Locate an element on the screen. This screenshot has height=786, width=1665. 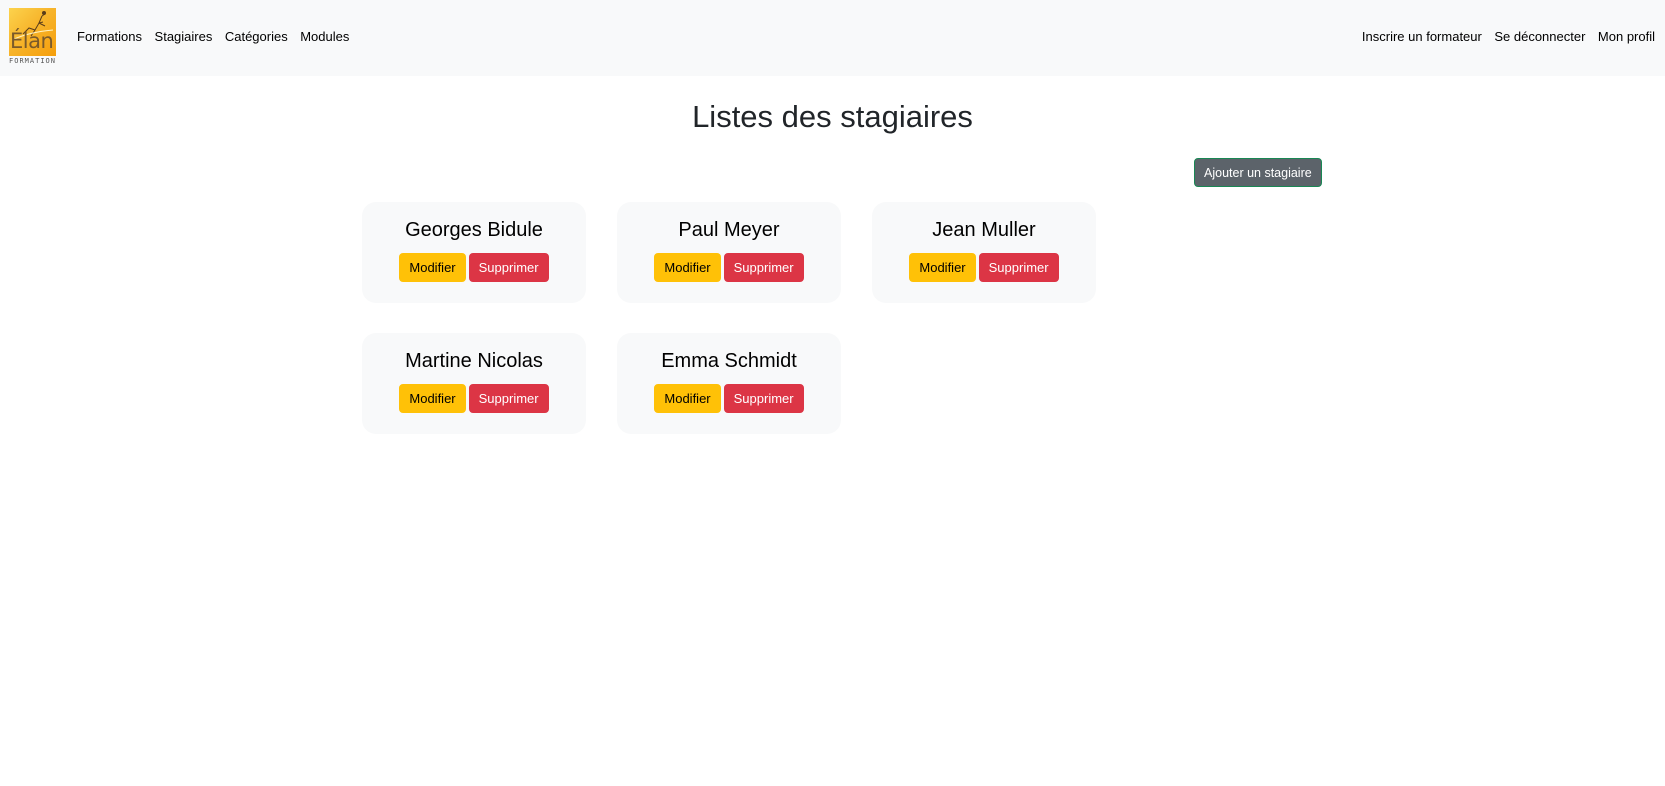
stagiaire-card: Paul Meyer Modifier Supprimer is located at coordinates (729, 252).